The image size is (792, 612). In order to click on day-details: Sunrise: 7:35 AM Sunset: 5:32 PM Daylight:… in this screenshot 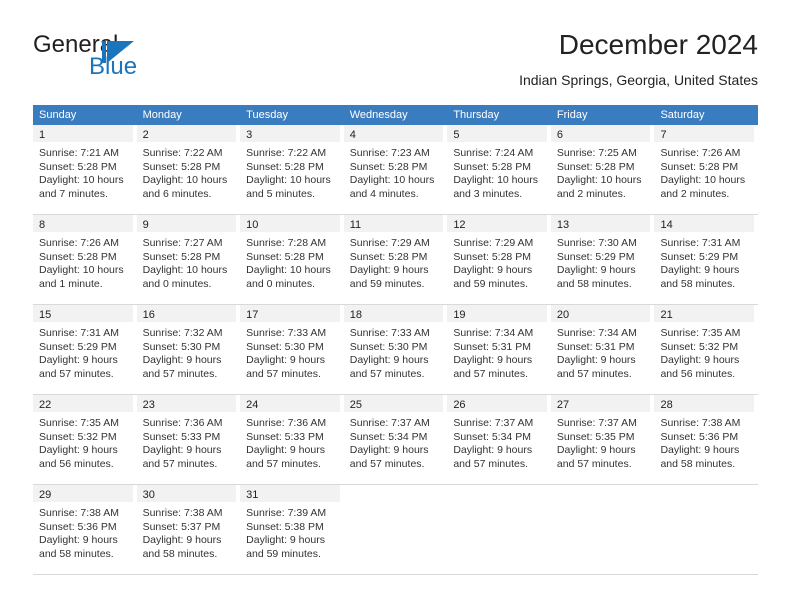, I will do `click(83, 441)`.